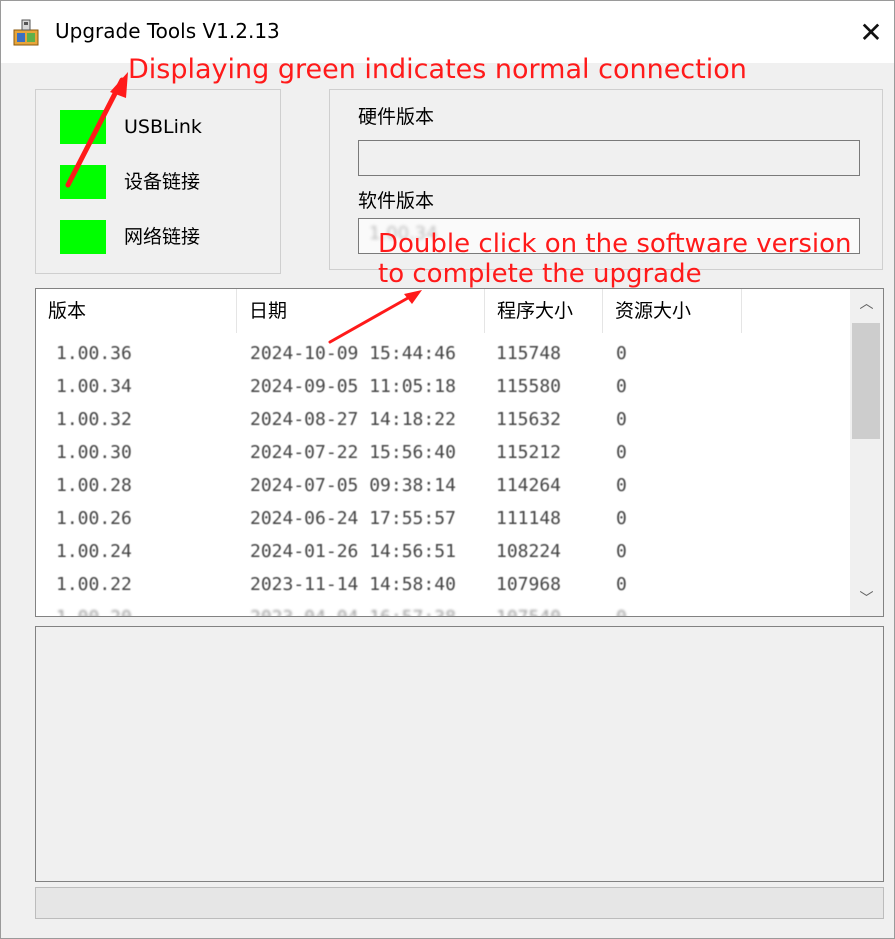  Describe the element at coordinates (94, 452) in the screenshot. I see `row-version: 1.00.30` at that location.